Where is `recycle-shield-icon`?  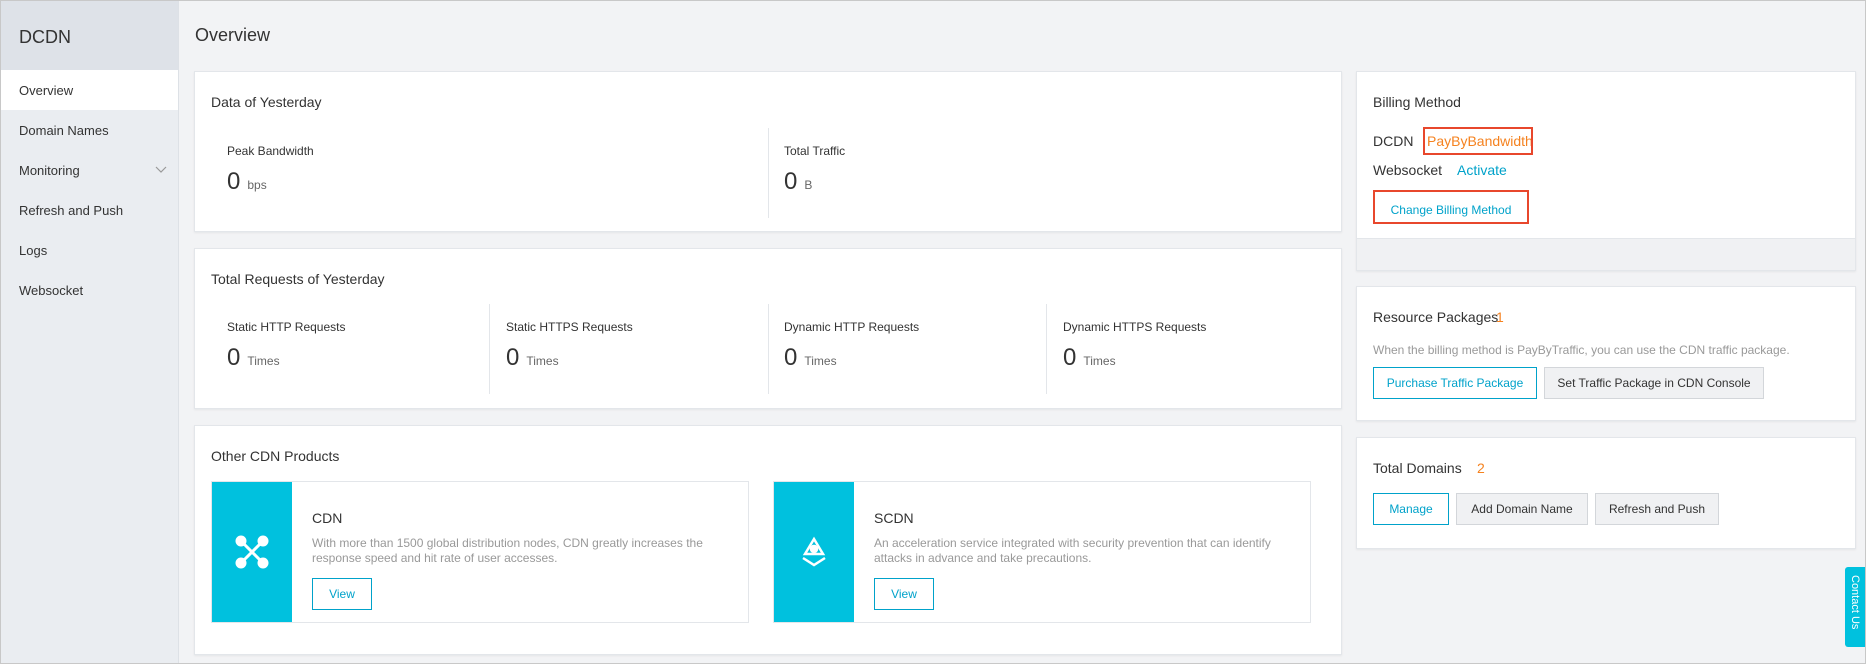
recycle-shield-icon is located at coordinates (814, 551).